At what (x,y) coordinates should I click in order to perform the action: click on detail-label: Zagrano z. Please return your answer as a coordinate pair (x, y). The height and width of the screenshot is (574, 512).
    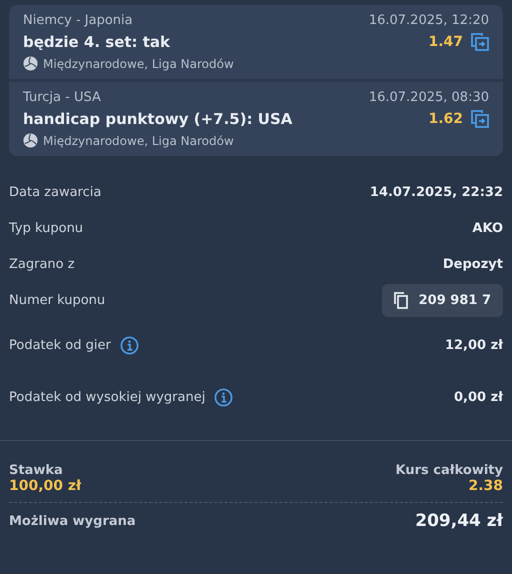
    Looking at the image, I should click on (42, 264).